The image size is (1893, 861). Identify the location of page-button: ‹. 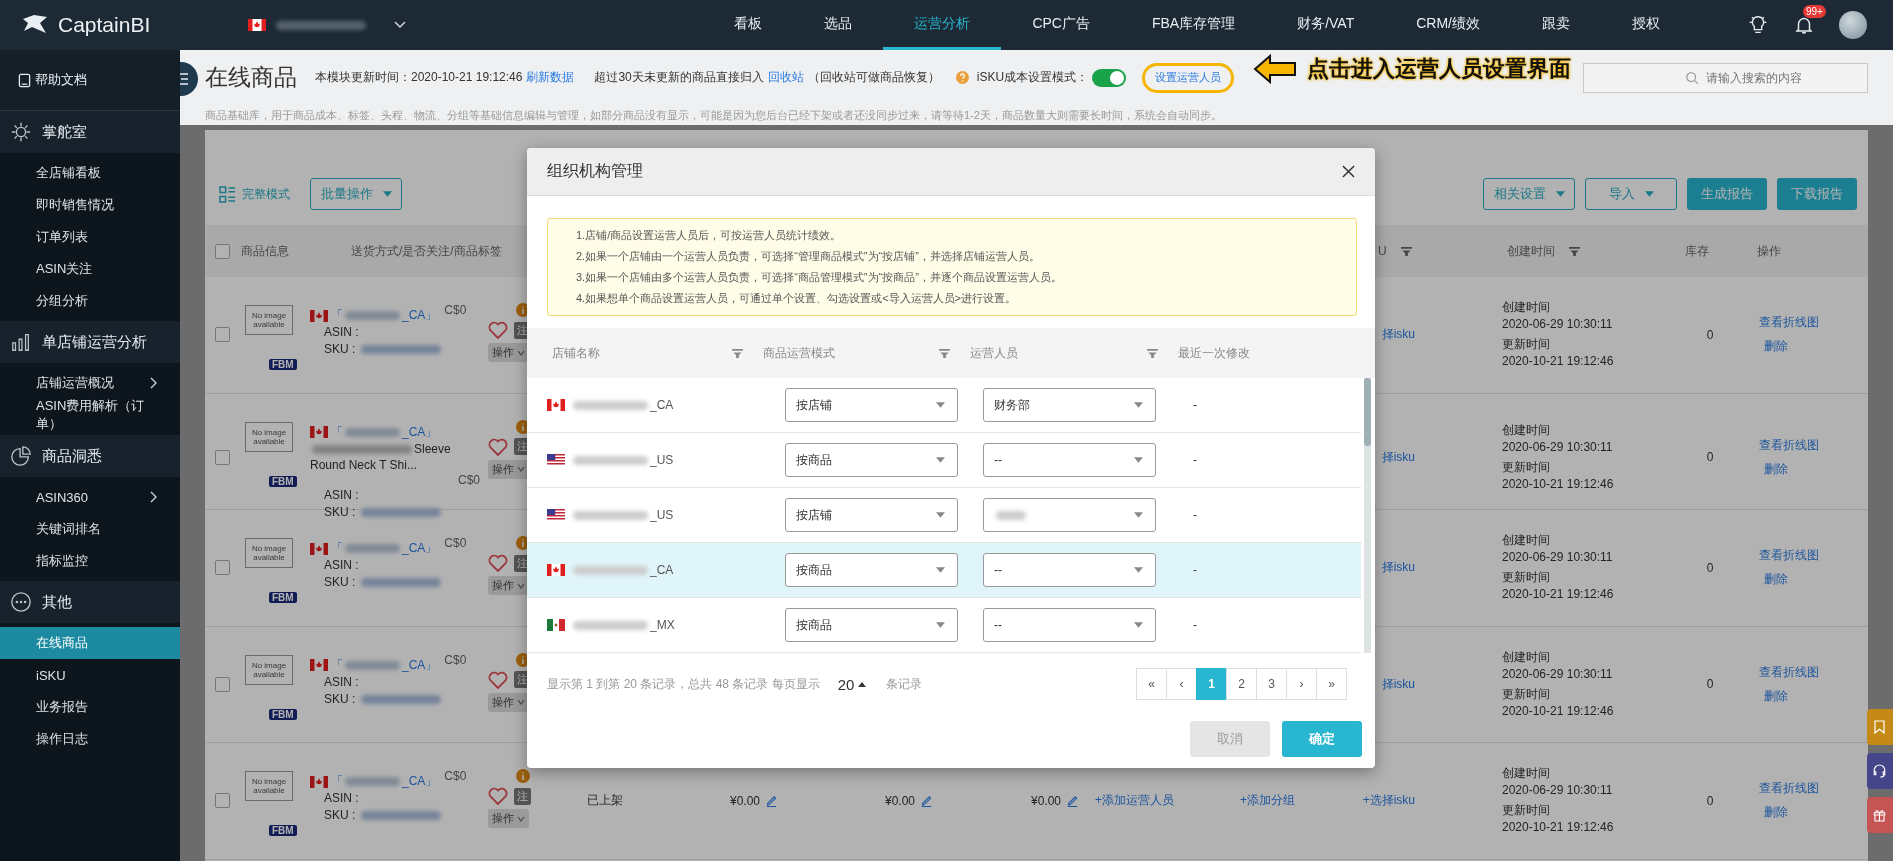
(1181, 684).